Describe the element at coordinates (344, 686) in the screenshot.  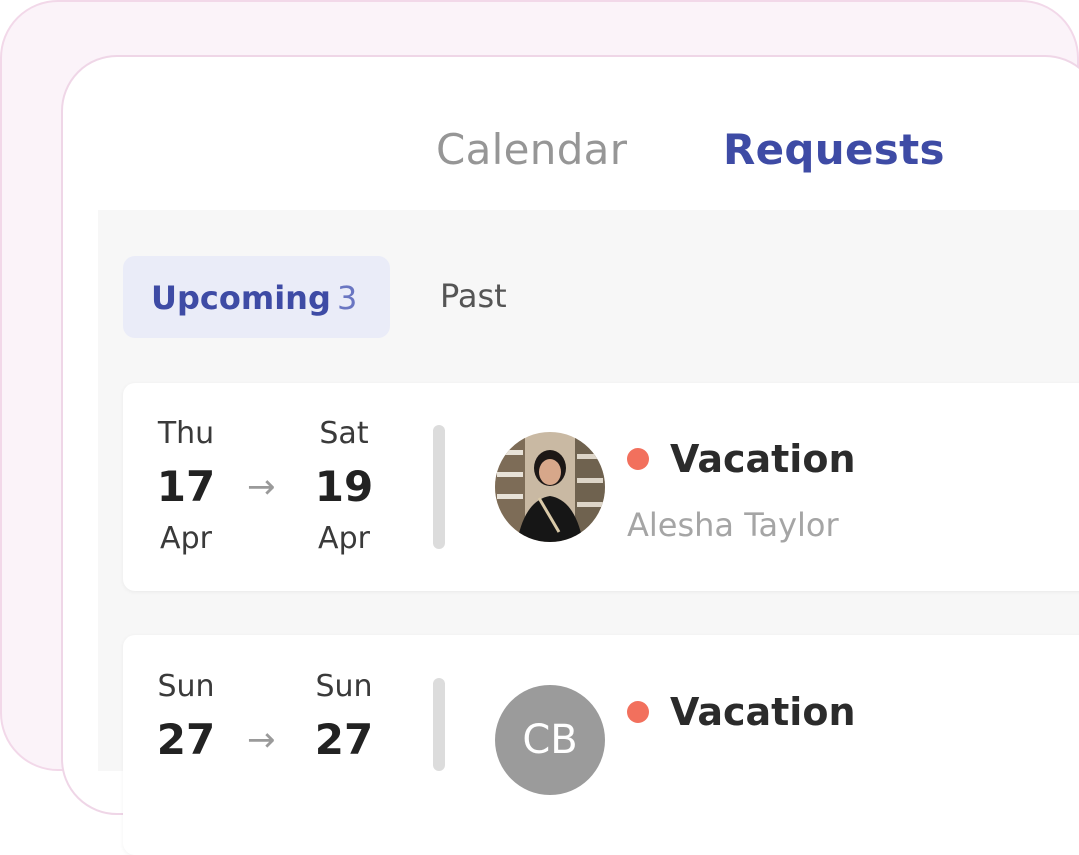
I see `end-day-of-week: Sun` at that location.